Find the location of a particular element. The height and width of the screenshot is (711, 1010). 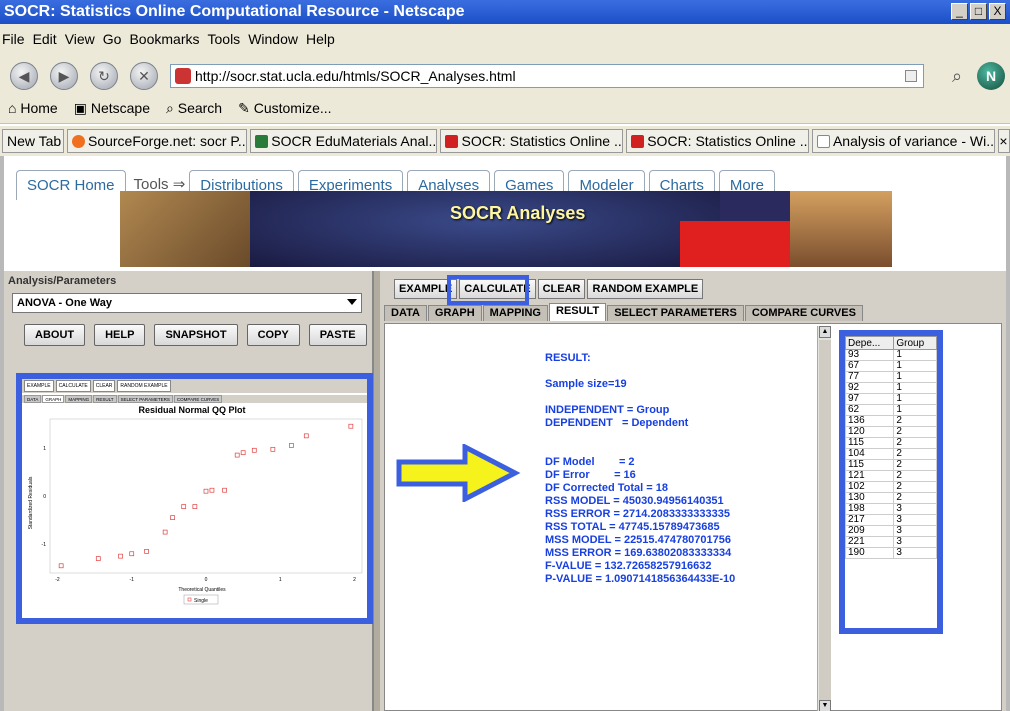

table-row: 209 3 is located at coordinates (890, 531).